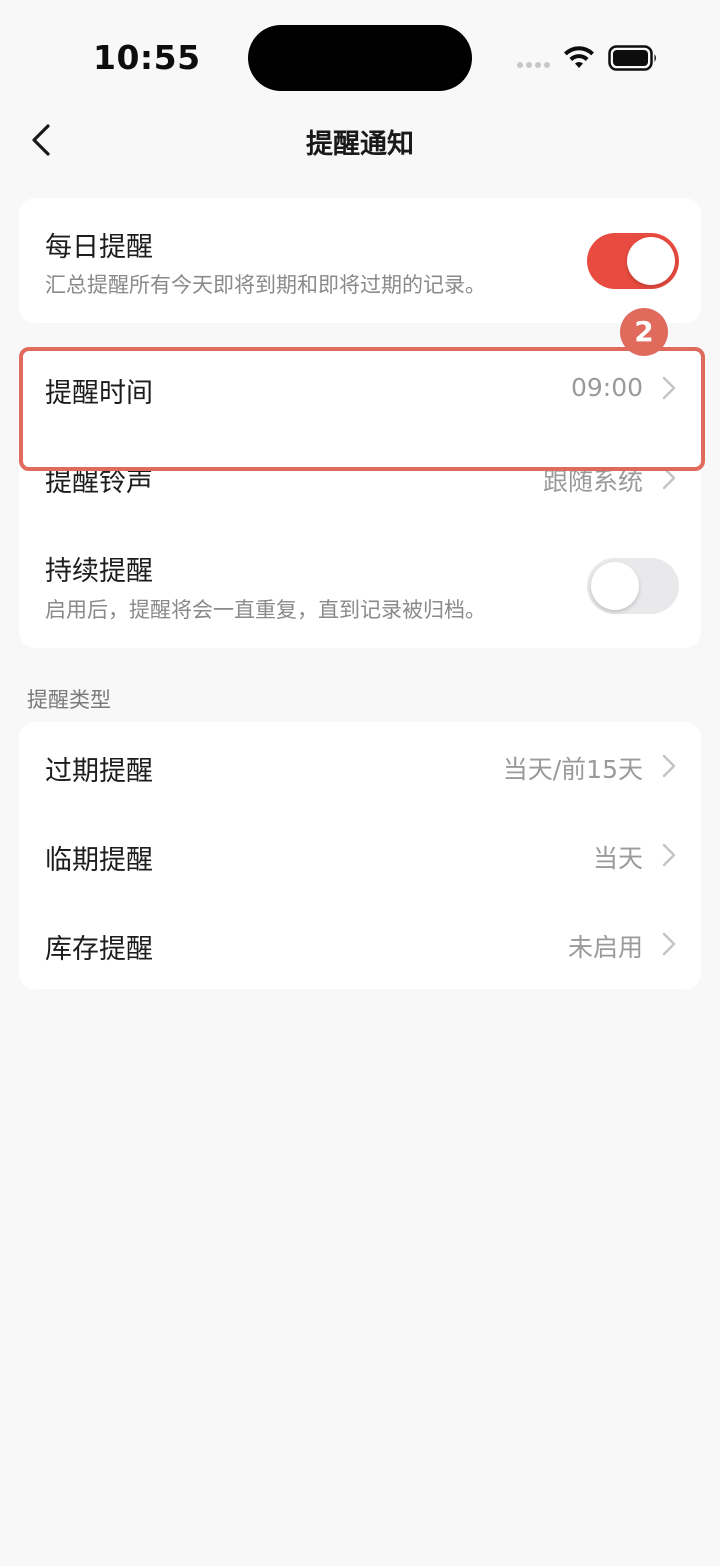  What do you see at coordinates (99, 949) in the screenshot?
I see `stock-reminder-label: 库存提醒` at bounding box center [99, 949].